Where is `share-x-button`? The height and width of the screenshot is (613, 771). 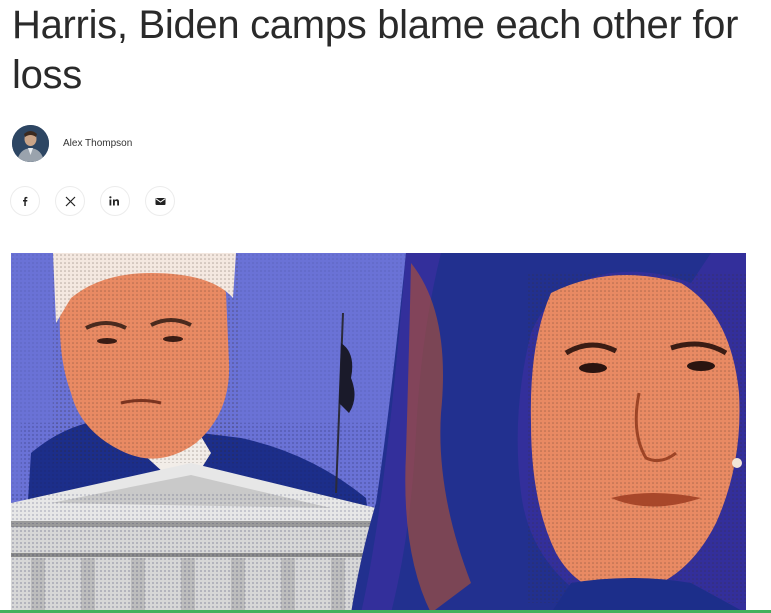 share-x-button is located at coordinates (70, 201).